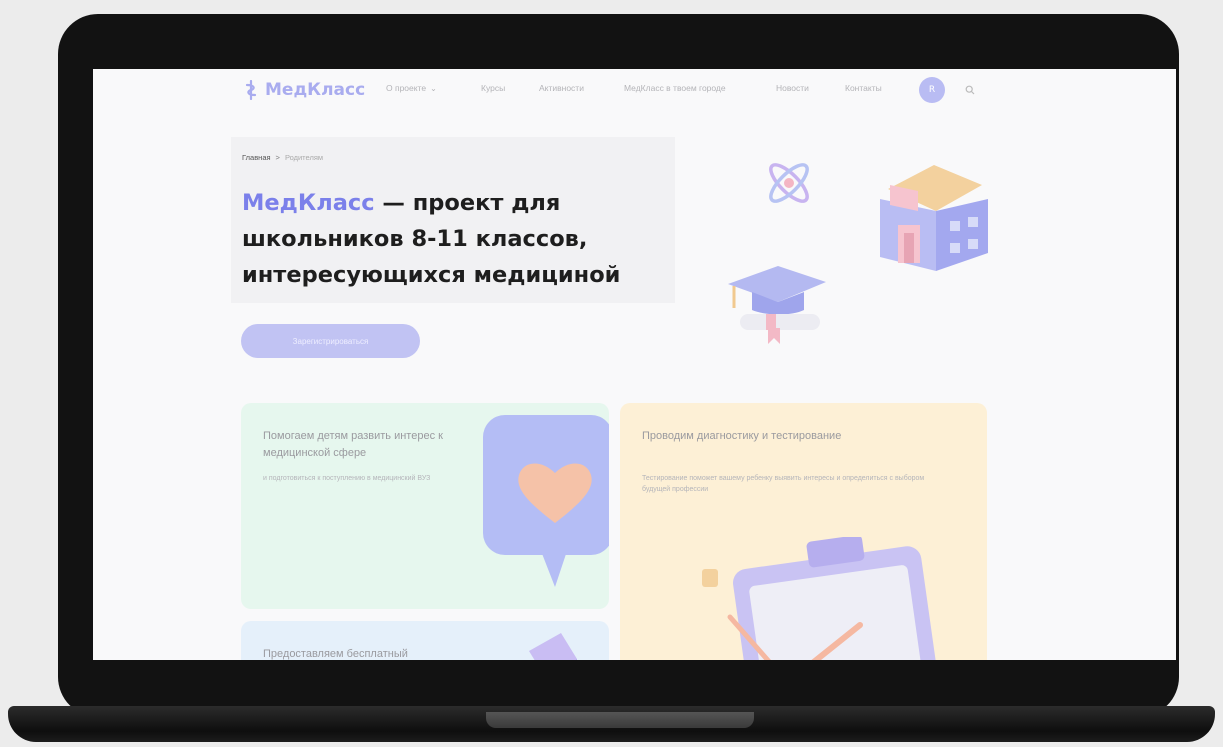 The width and height of the screenshot is (1223, 747). What do you see at coordinates (433, 88) in the screenshot?
I see `chevron-down-icon: ⌄` at bounding box center [433, 88].